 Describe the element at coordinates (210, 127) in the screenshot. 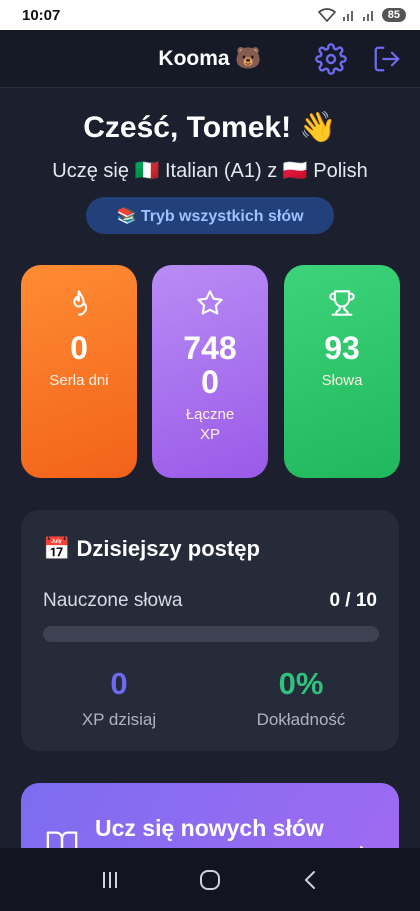

I see `greeting-heading: Cześć, Tomek! 👋` at that location.